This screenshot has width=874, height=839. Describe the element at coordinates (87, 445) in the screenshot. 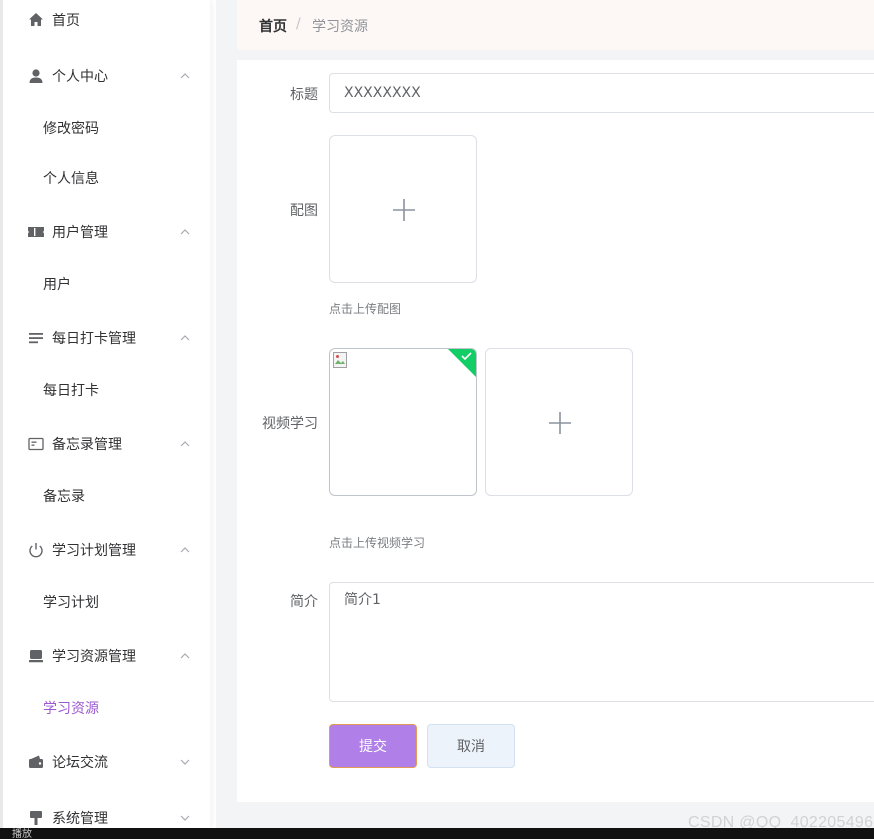

I see `sidebar-item-label: 备忘录管理` at that location.